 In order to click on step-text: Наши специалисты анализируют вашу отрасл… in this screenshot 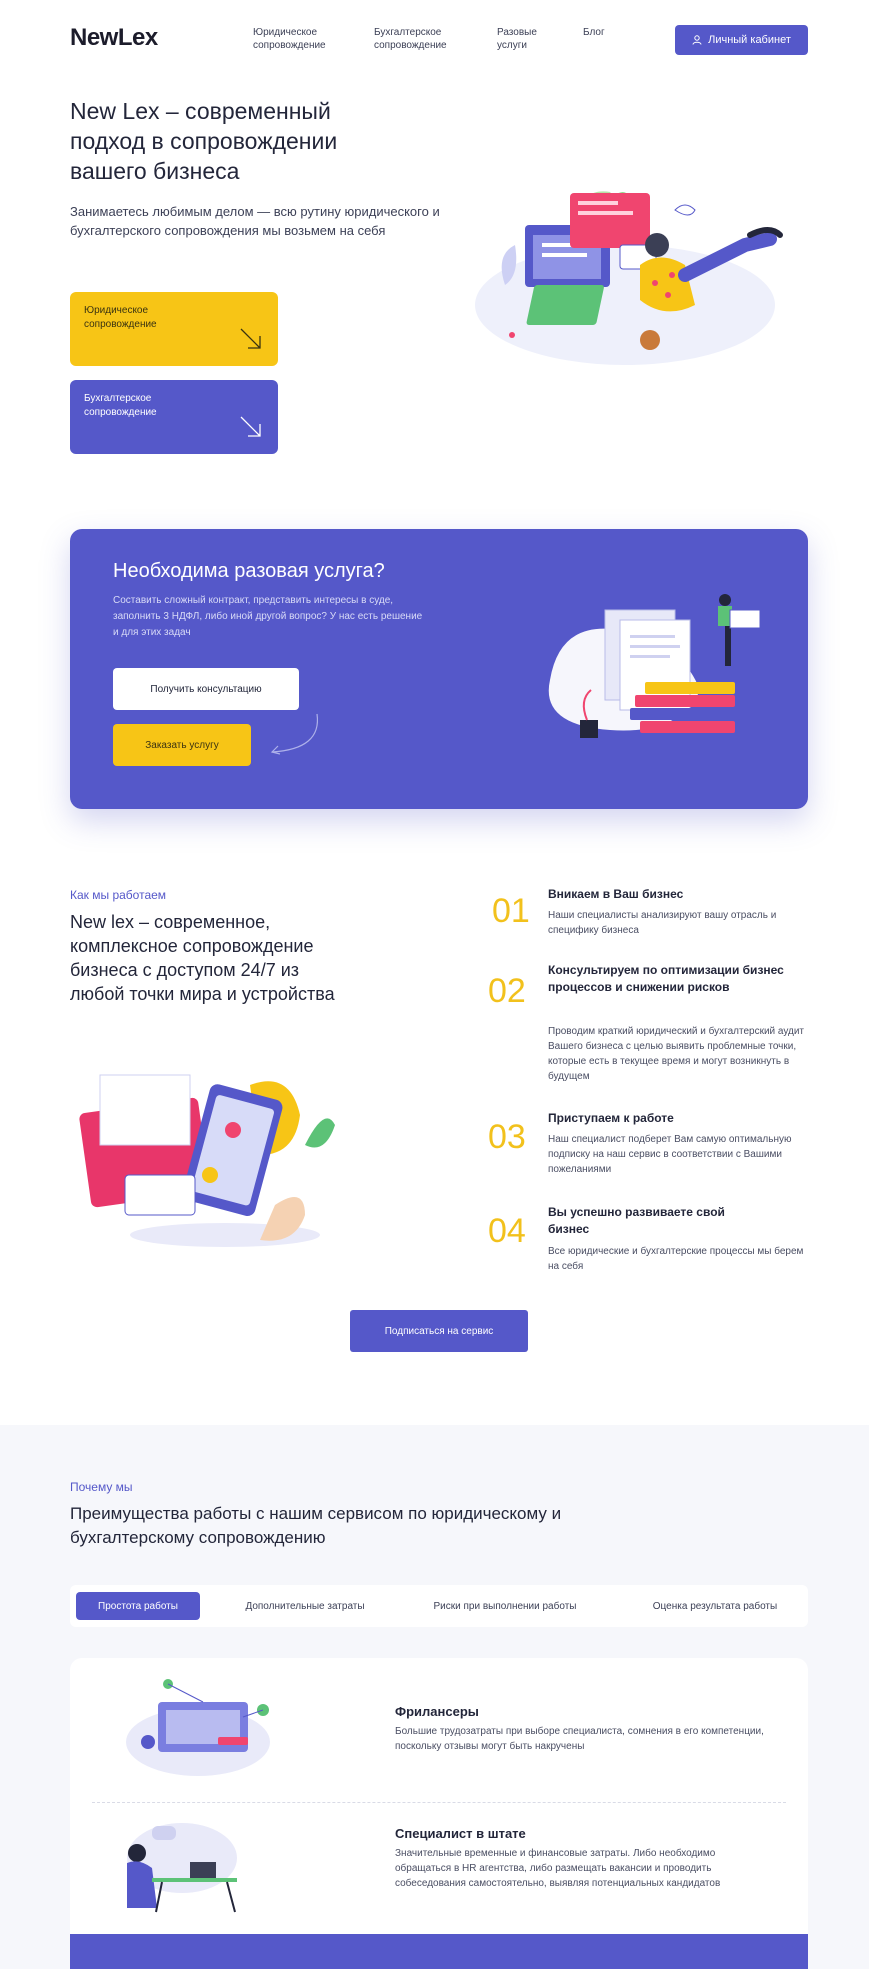, I will do `click(662, 923)`.